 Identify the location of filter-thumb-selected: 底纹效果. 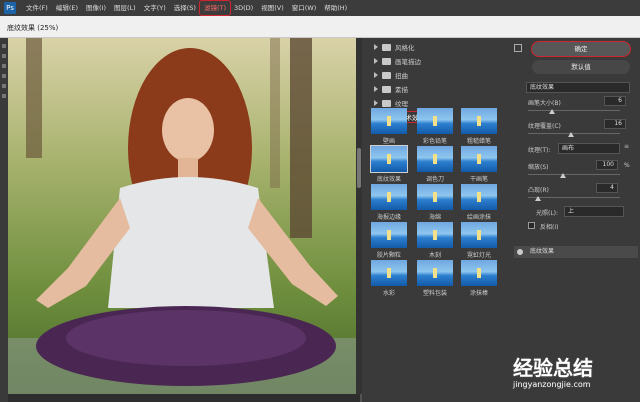
(389, 164).